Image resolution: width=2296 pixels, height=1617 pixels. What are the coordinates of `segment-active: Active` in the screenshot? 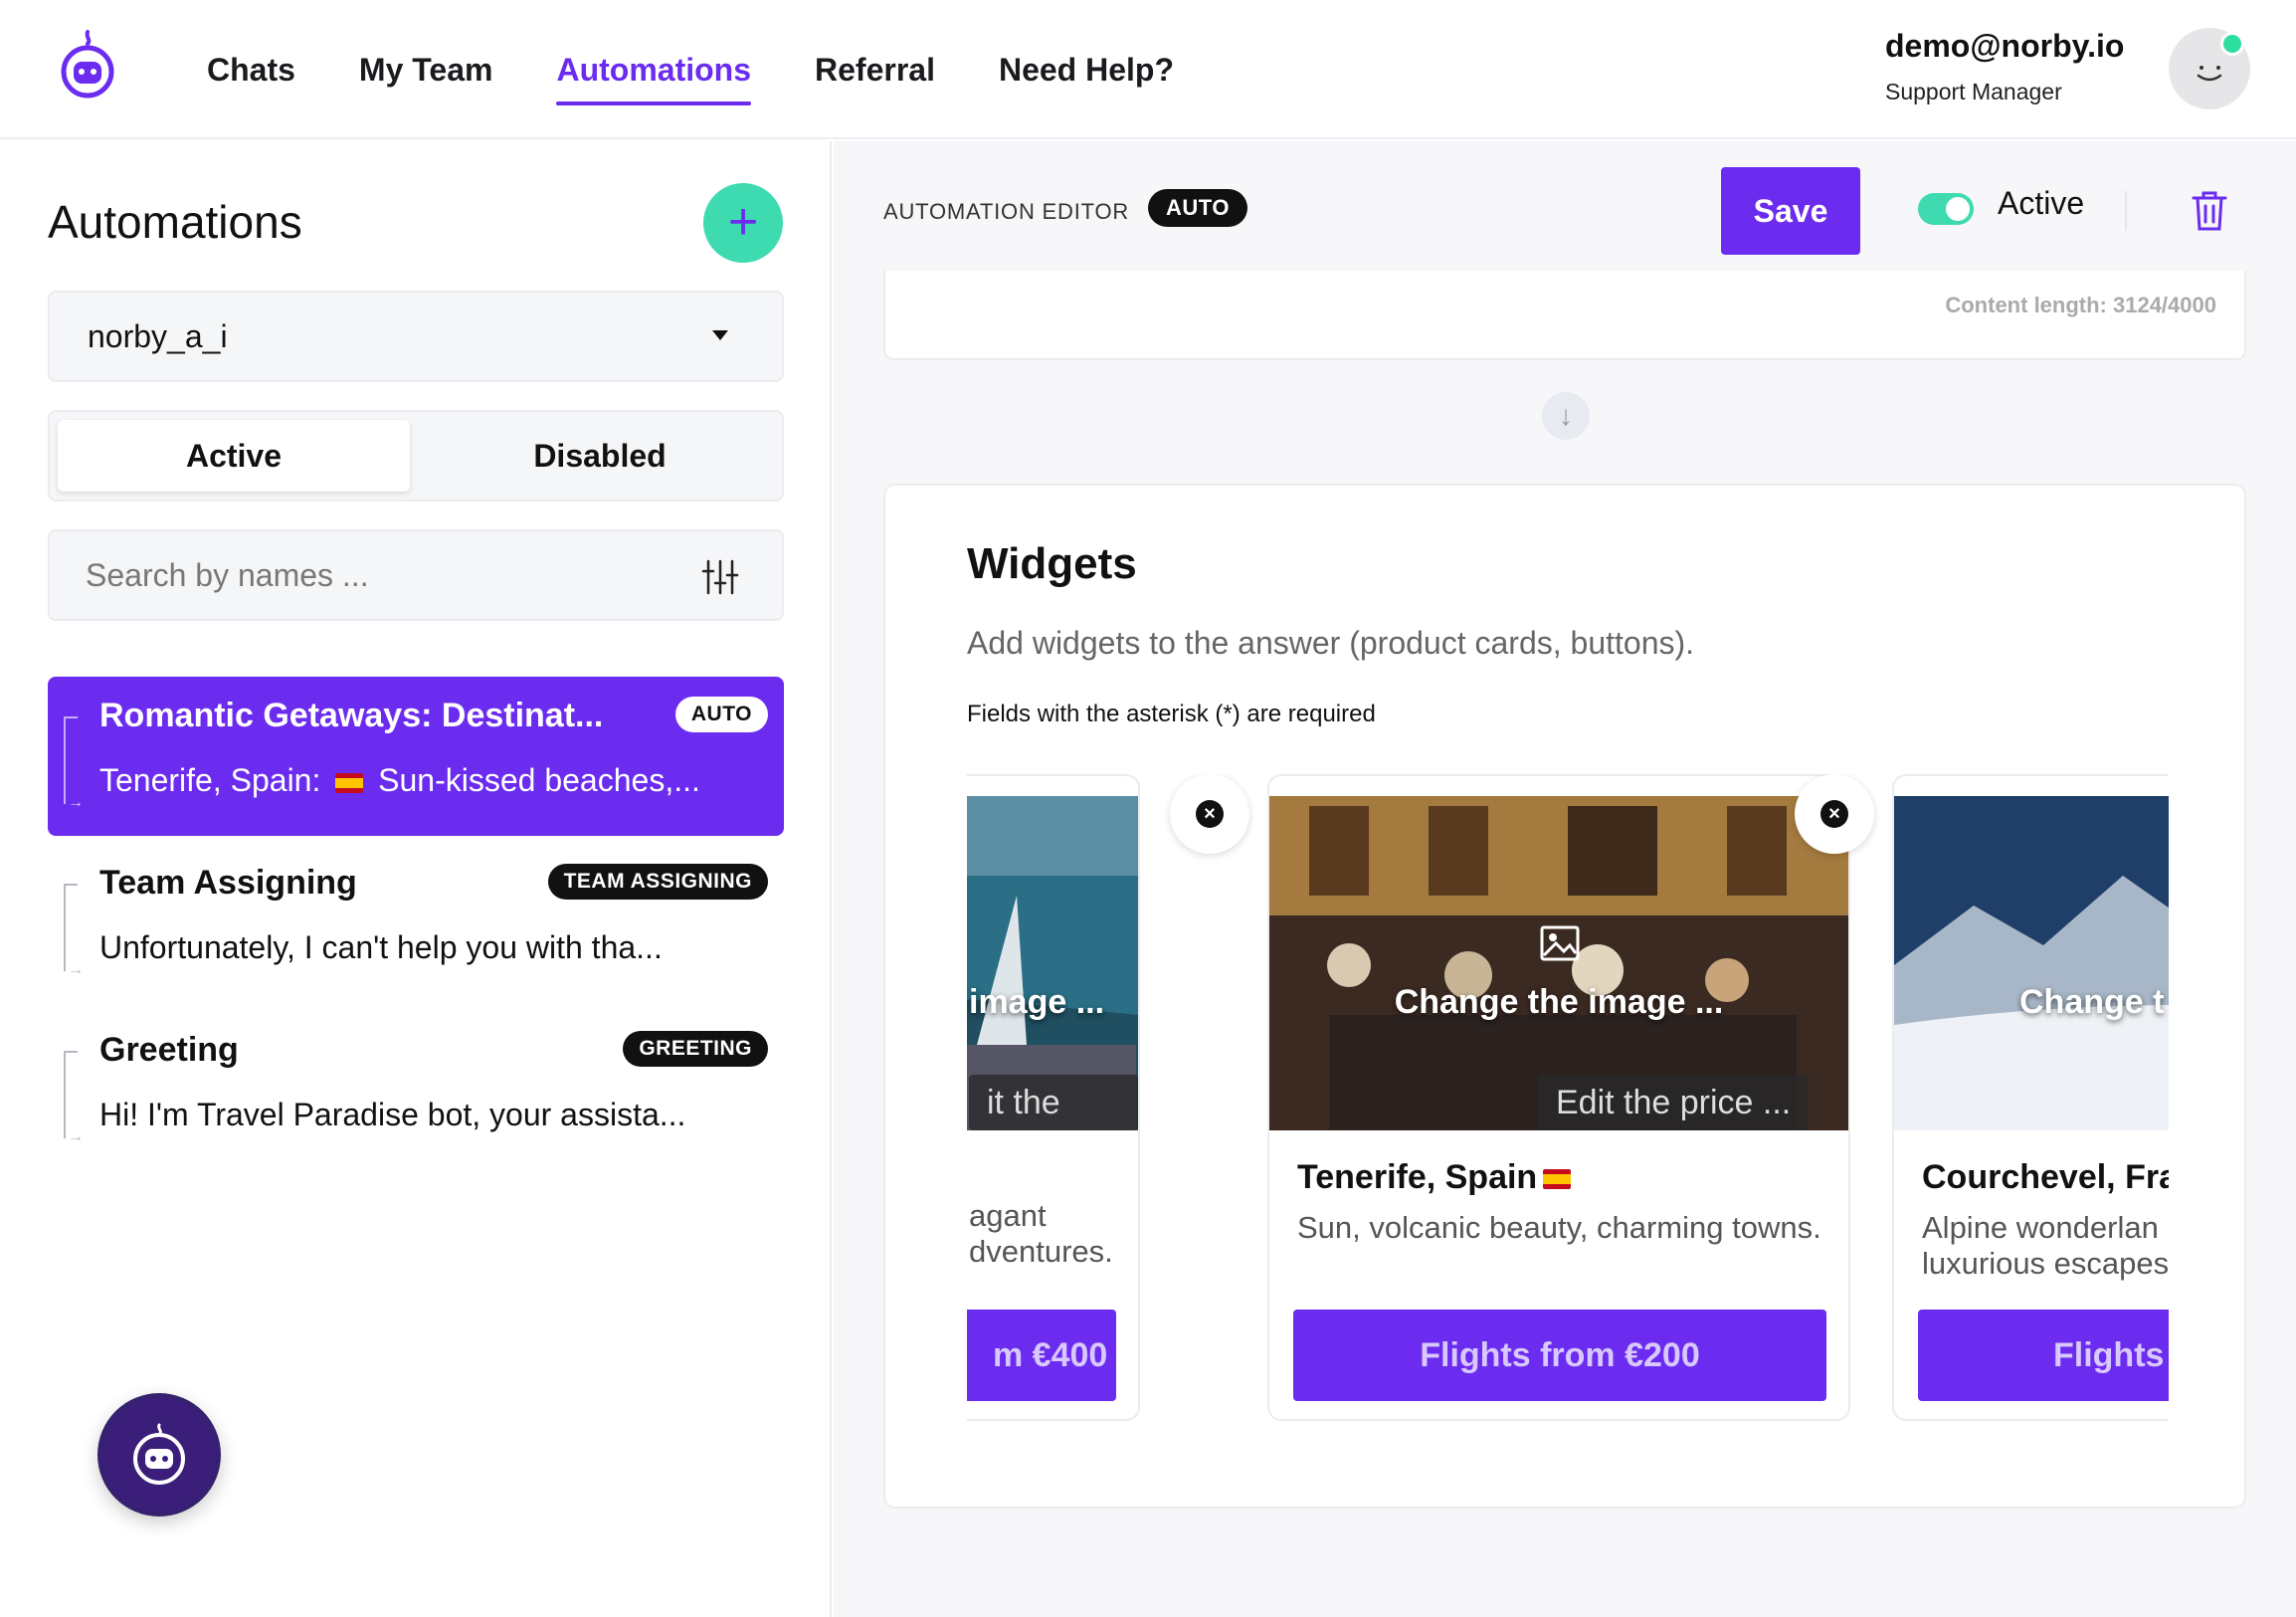 It's located at (234, 456).